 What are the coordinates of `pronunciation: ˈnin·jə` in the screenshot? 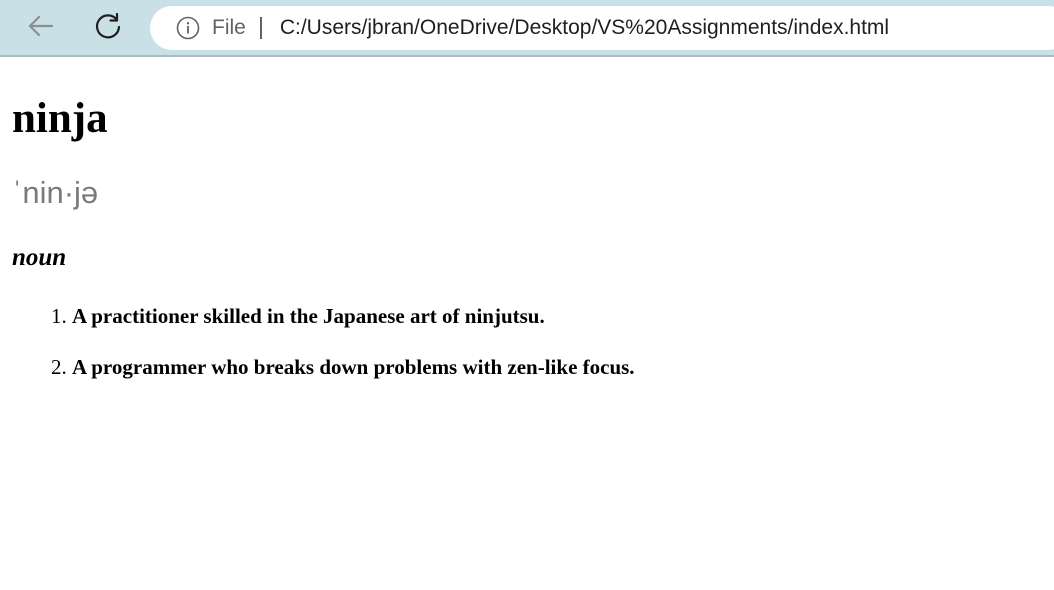 It's located at (55, 192).